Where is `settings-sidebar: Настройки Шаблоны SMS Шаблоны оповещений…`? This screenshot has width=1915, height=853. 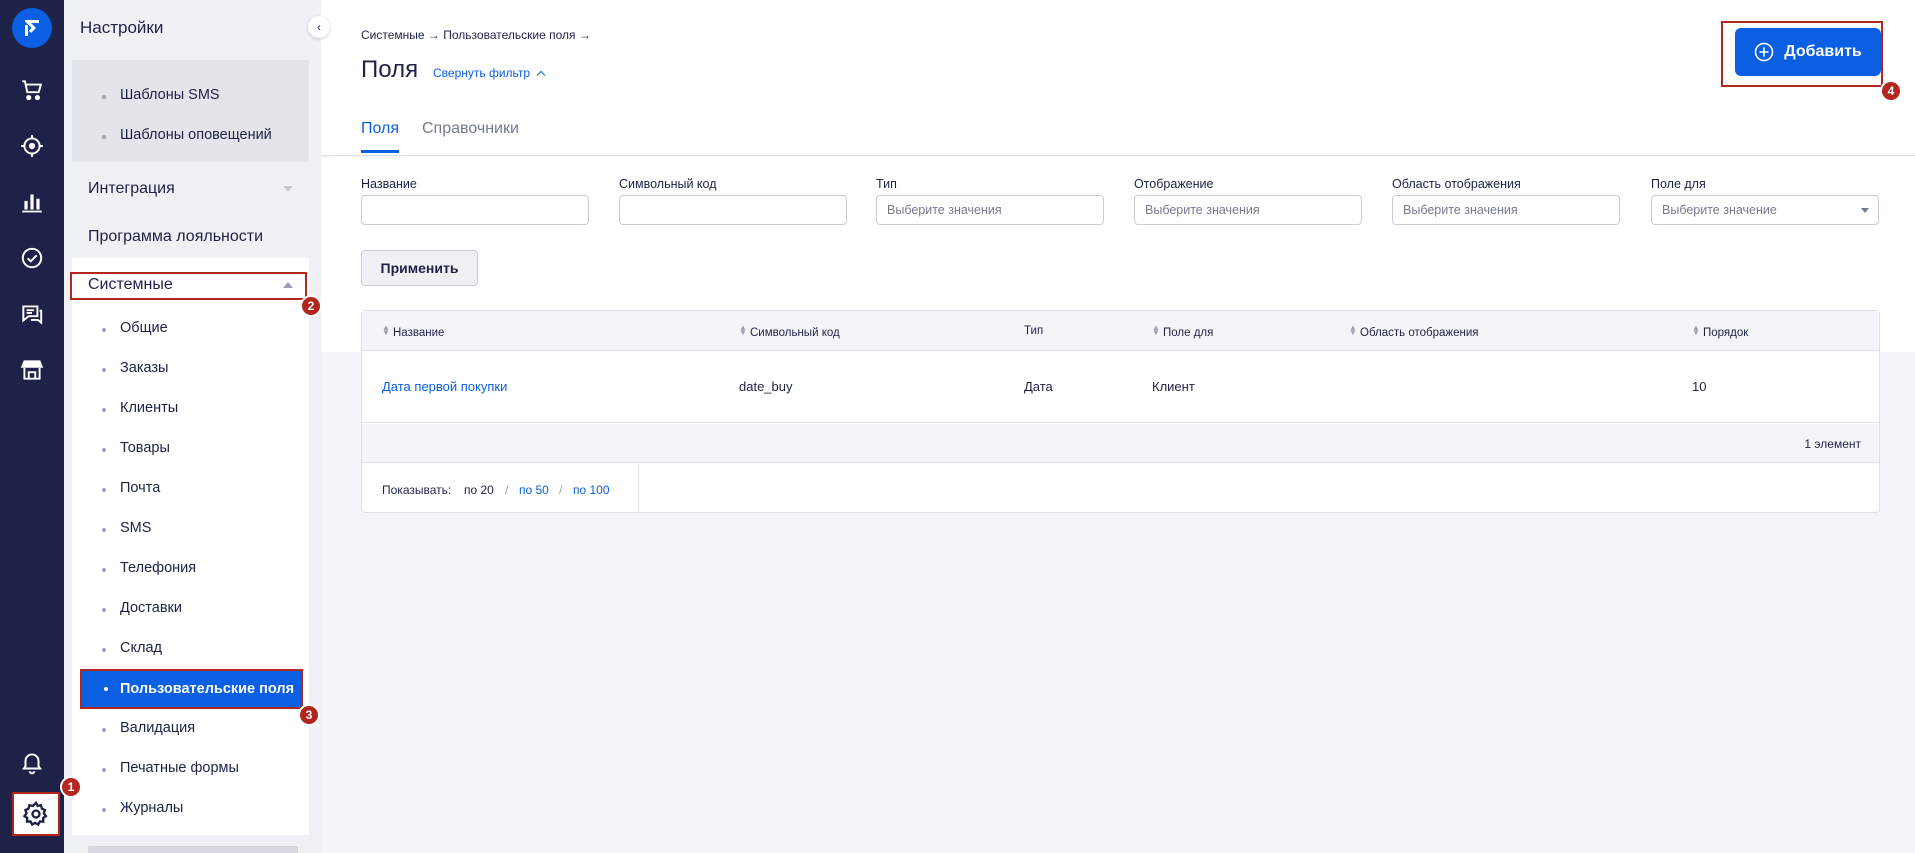 settings-sidebar: Настройки Шаблоны SMS Шаблоны оповещений… is located at coordinates (192, 426).